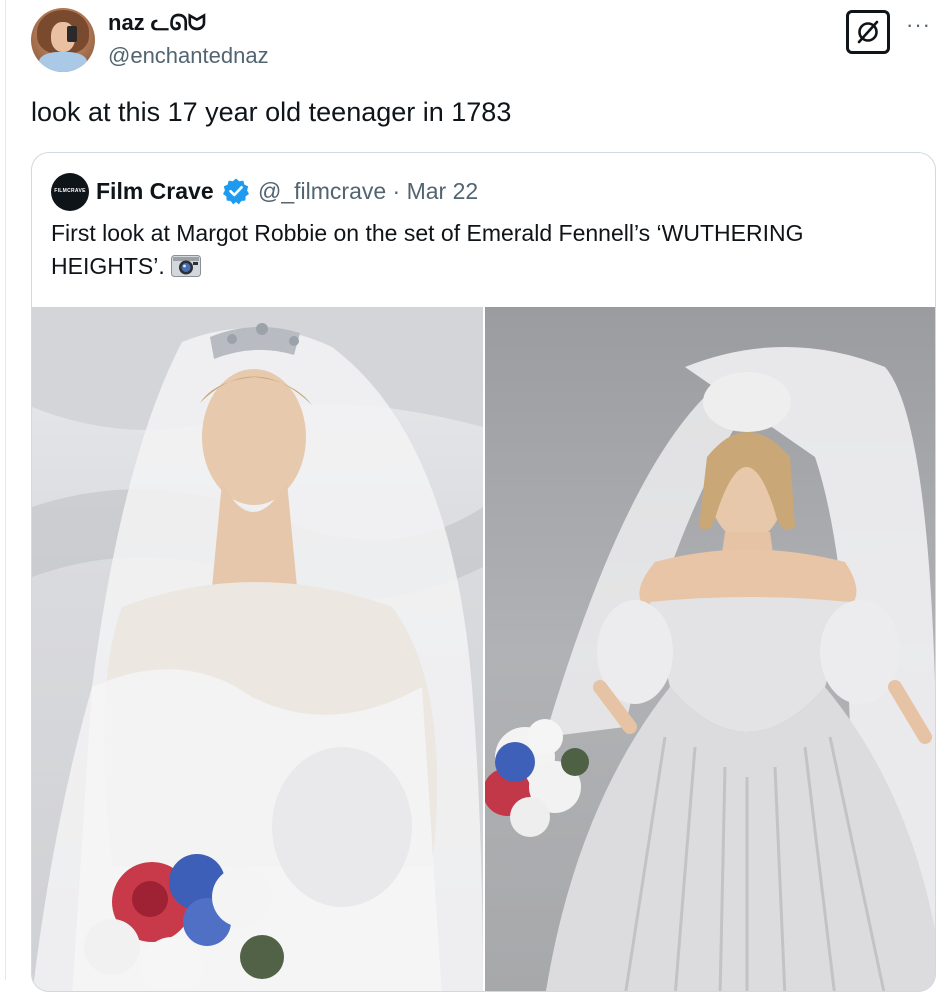 The height and width of the screenshot is (992, 942). What do you see at coordinates (443, 191) in the screenshot?
I see `quoted-date: Mar 22` at bounding box center [443, 191].